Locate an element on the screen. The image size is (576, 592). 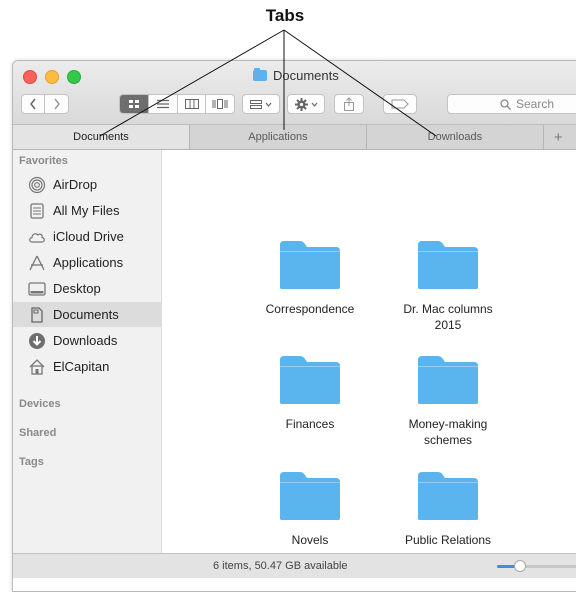
view-mode-control is located at coordinates (177, 104).